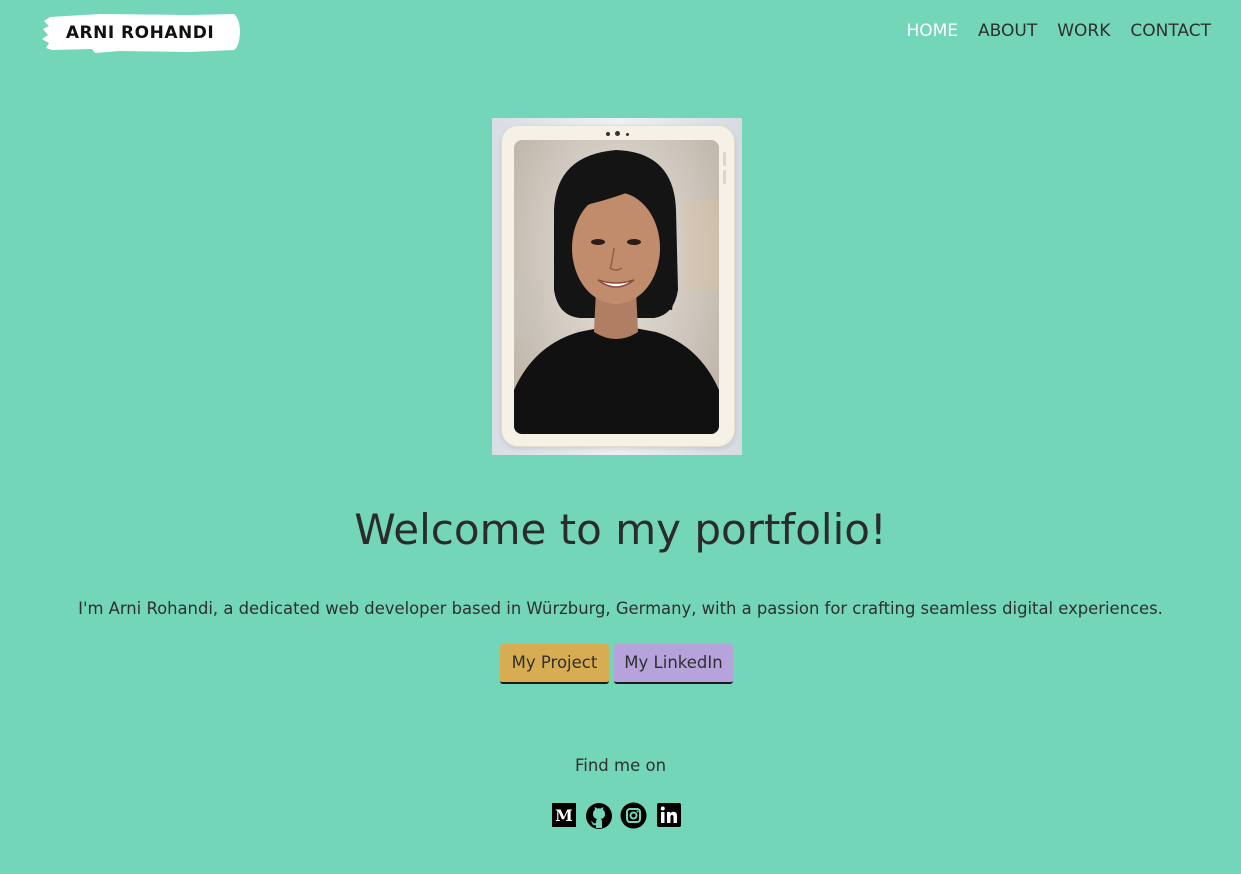  I want to click on my-linkedin-button: My LinkedIn, so click(673, 664).